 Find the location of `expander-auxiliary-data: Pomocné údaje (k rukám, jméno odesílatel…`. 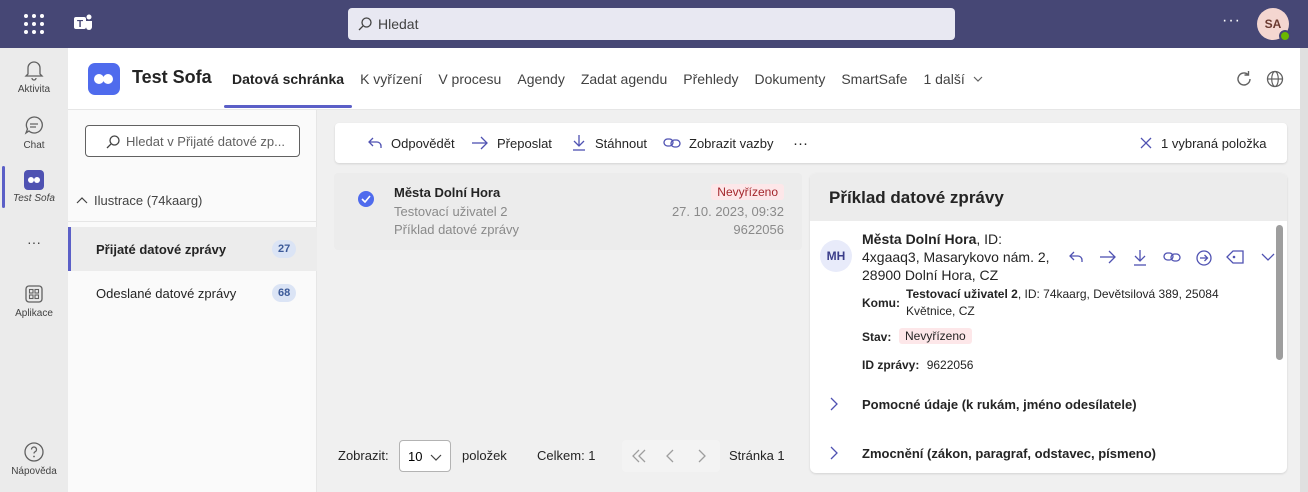

expander-auxiliary-data: Pomocné údaje (k rukám, jméno odesílatel… is located at coordinates (1040, 404).